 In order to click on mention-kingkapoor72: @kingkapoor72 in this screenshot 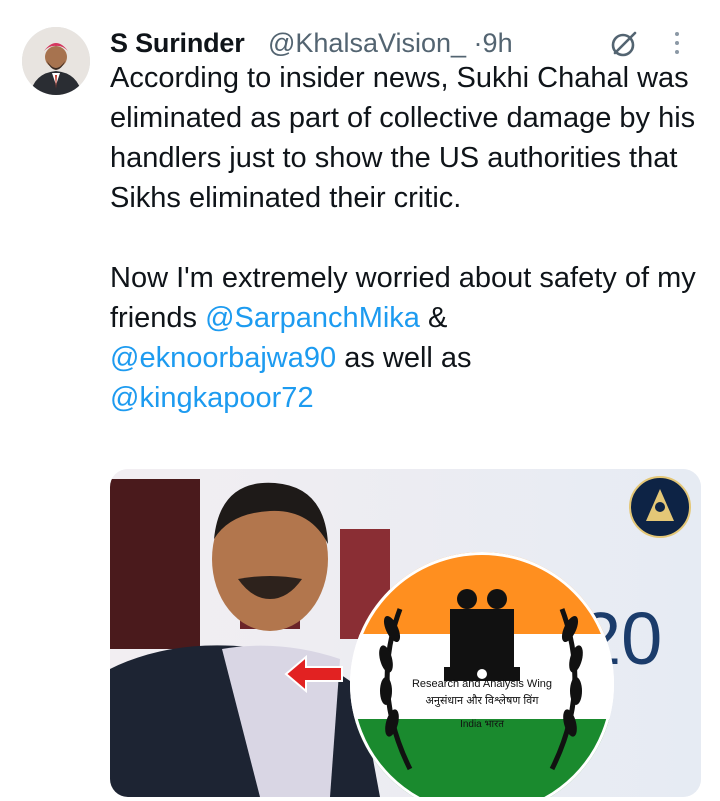, I will do `click(212, 398)`.